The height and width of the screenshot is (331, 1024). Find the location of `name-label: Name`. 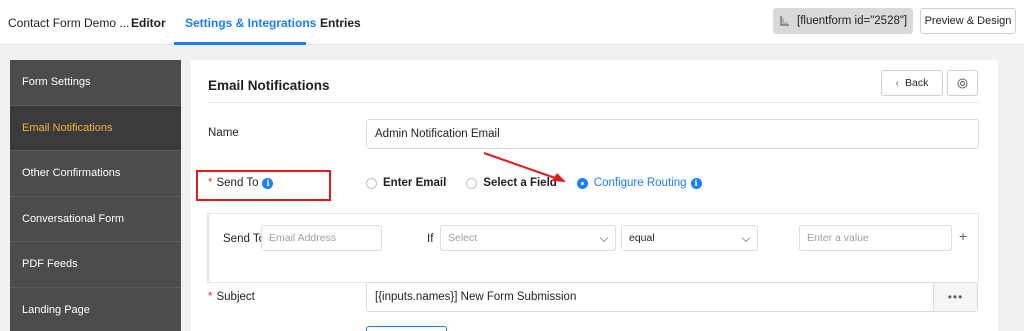

name-label: Name is located at coordinates (223, 133).